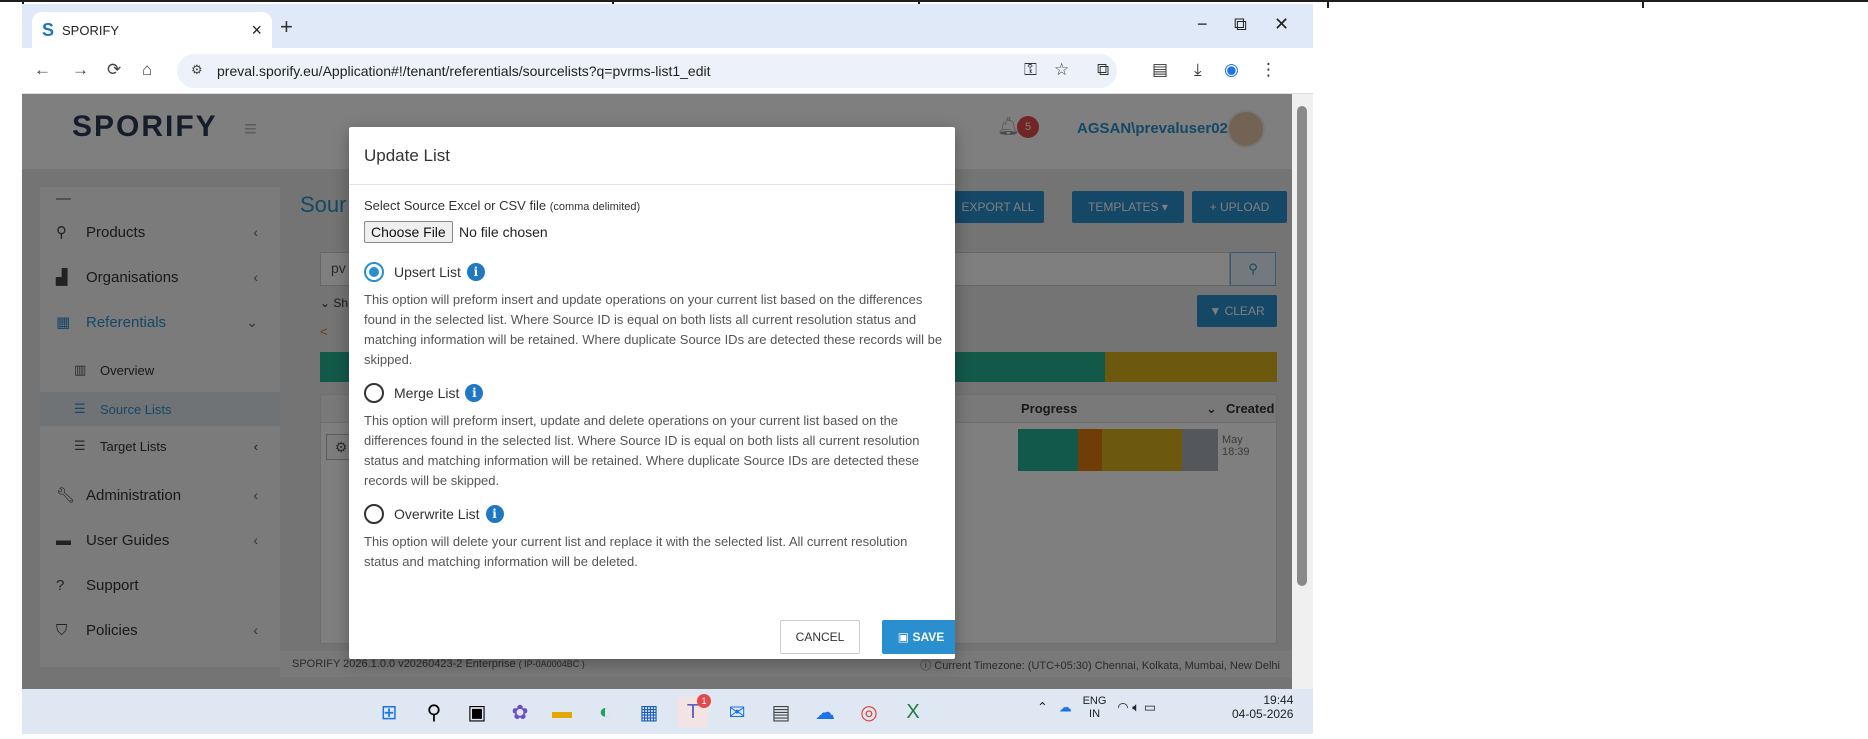 The height and width of the screenshot is (739, 1868). What do you see at coordinates (1231, 70) in the screenshot?
I see `profile-icon: ◉` at bounding box center [1231, 70].